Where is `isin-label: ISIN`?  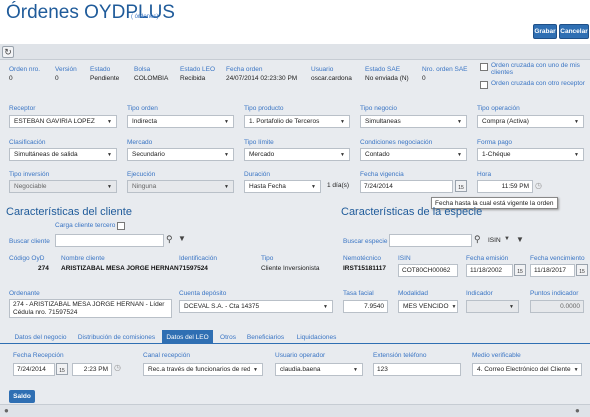
isin-label: ISIN is located at coordinates (404, 258).